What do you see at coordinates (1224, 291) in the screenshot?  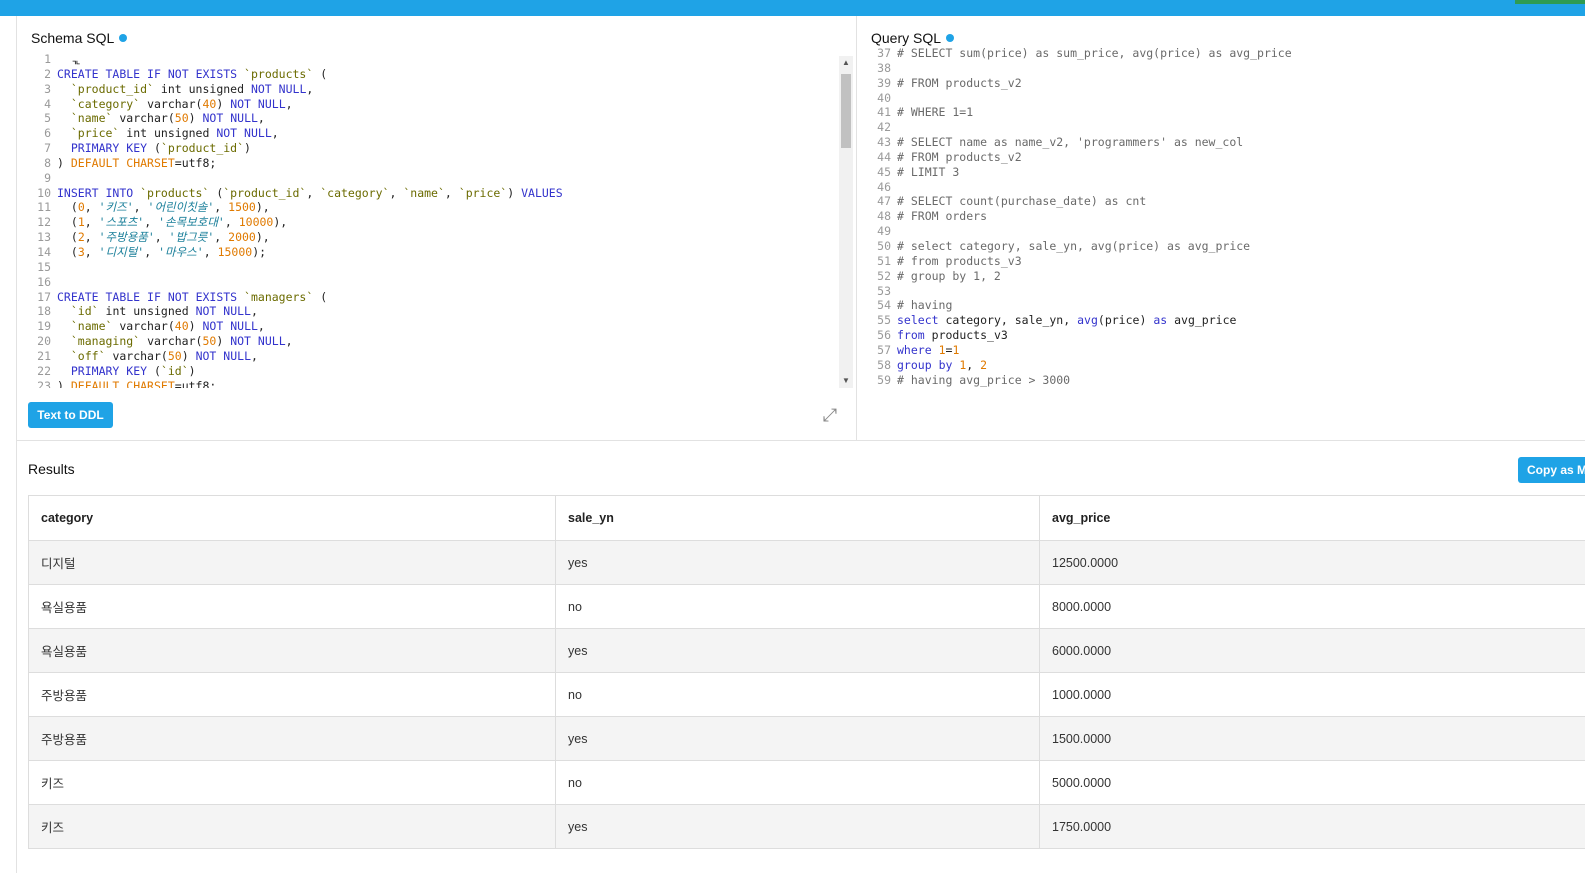 I see `code-line: 53` at bounding box center [1224, 291].